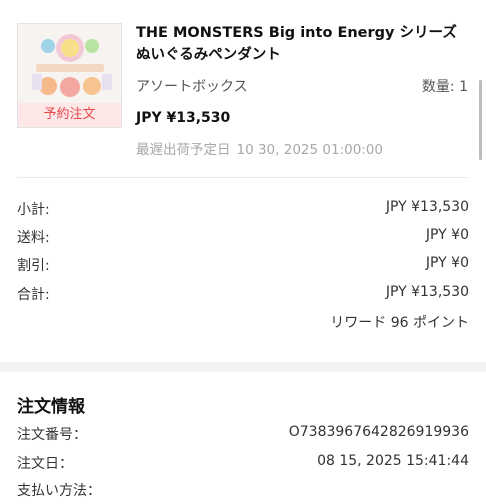 This screenshot has height=504, width=486. I want to click on section-separator, so click(243, 367).